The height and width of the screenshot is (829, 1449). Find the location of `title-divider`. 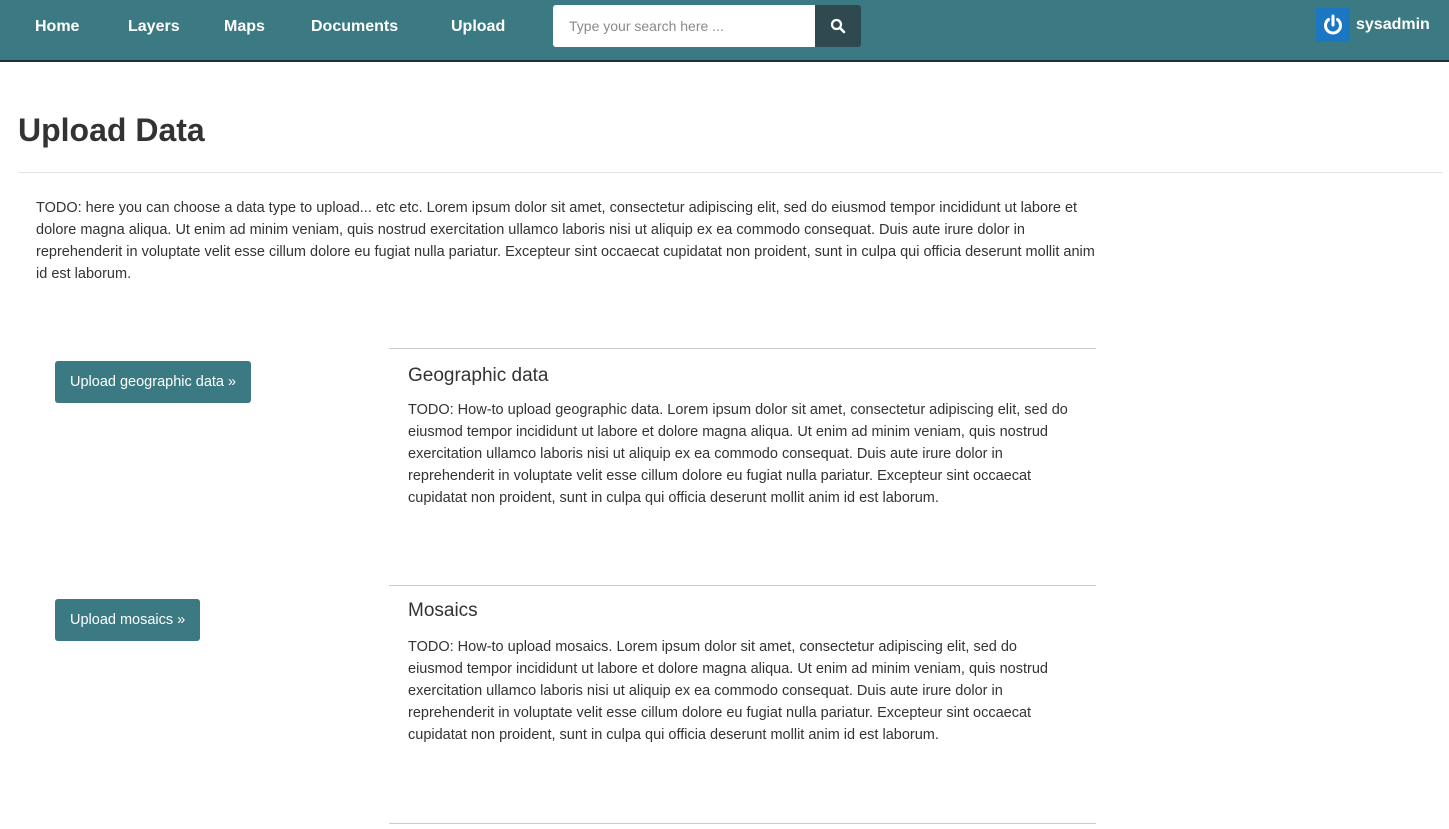

title-divider is located at coordinates (730, 172).